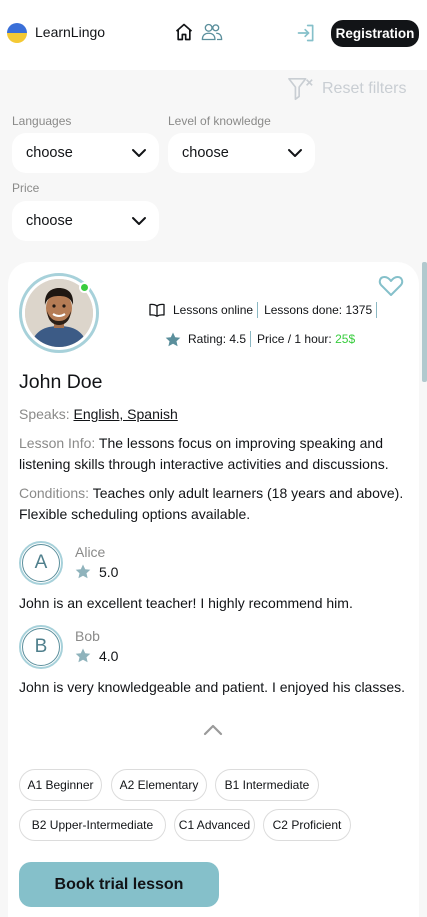 The width and height of the screenshot is (427, 917). Describe the element at coordinates (219, 121) in the screenshot. I see `level-label: Level of knowledge` at that location.